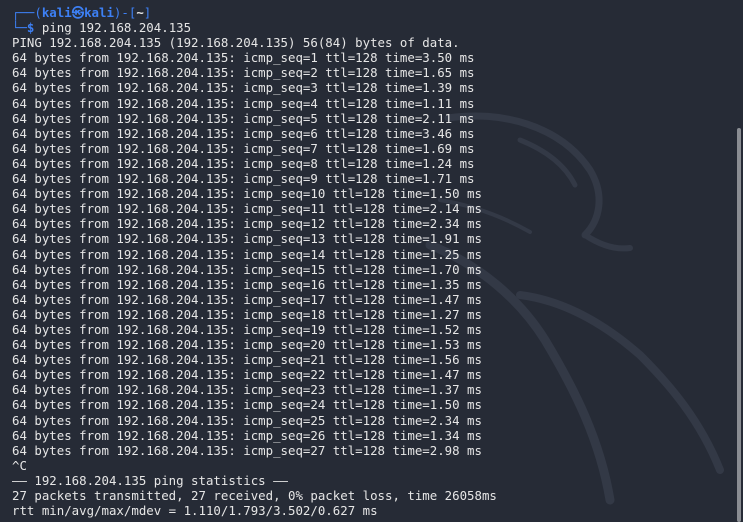 This screenshot has height=522, width=743. Describe the element at coordinates (147, 12) in the screenshot. I see `prompt-box-end: ]` at that location.